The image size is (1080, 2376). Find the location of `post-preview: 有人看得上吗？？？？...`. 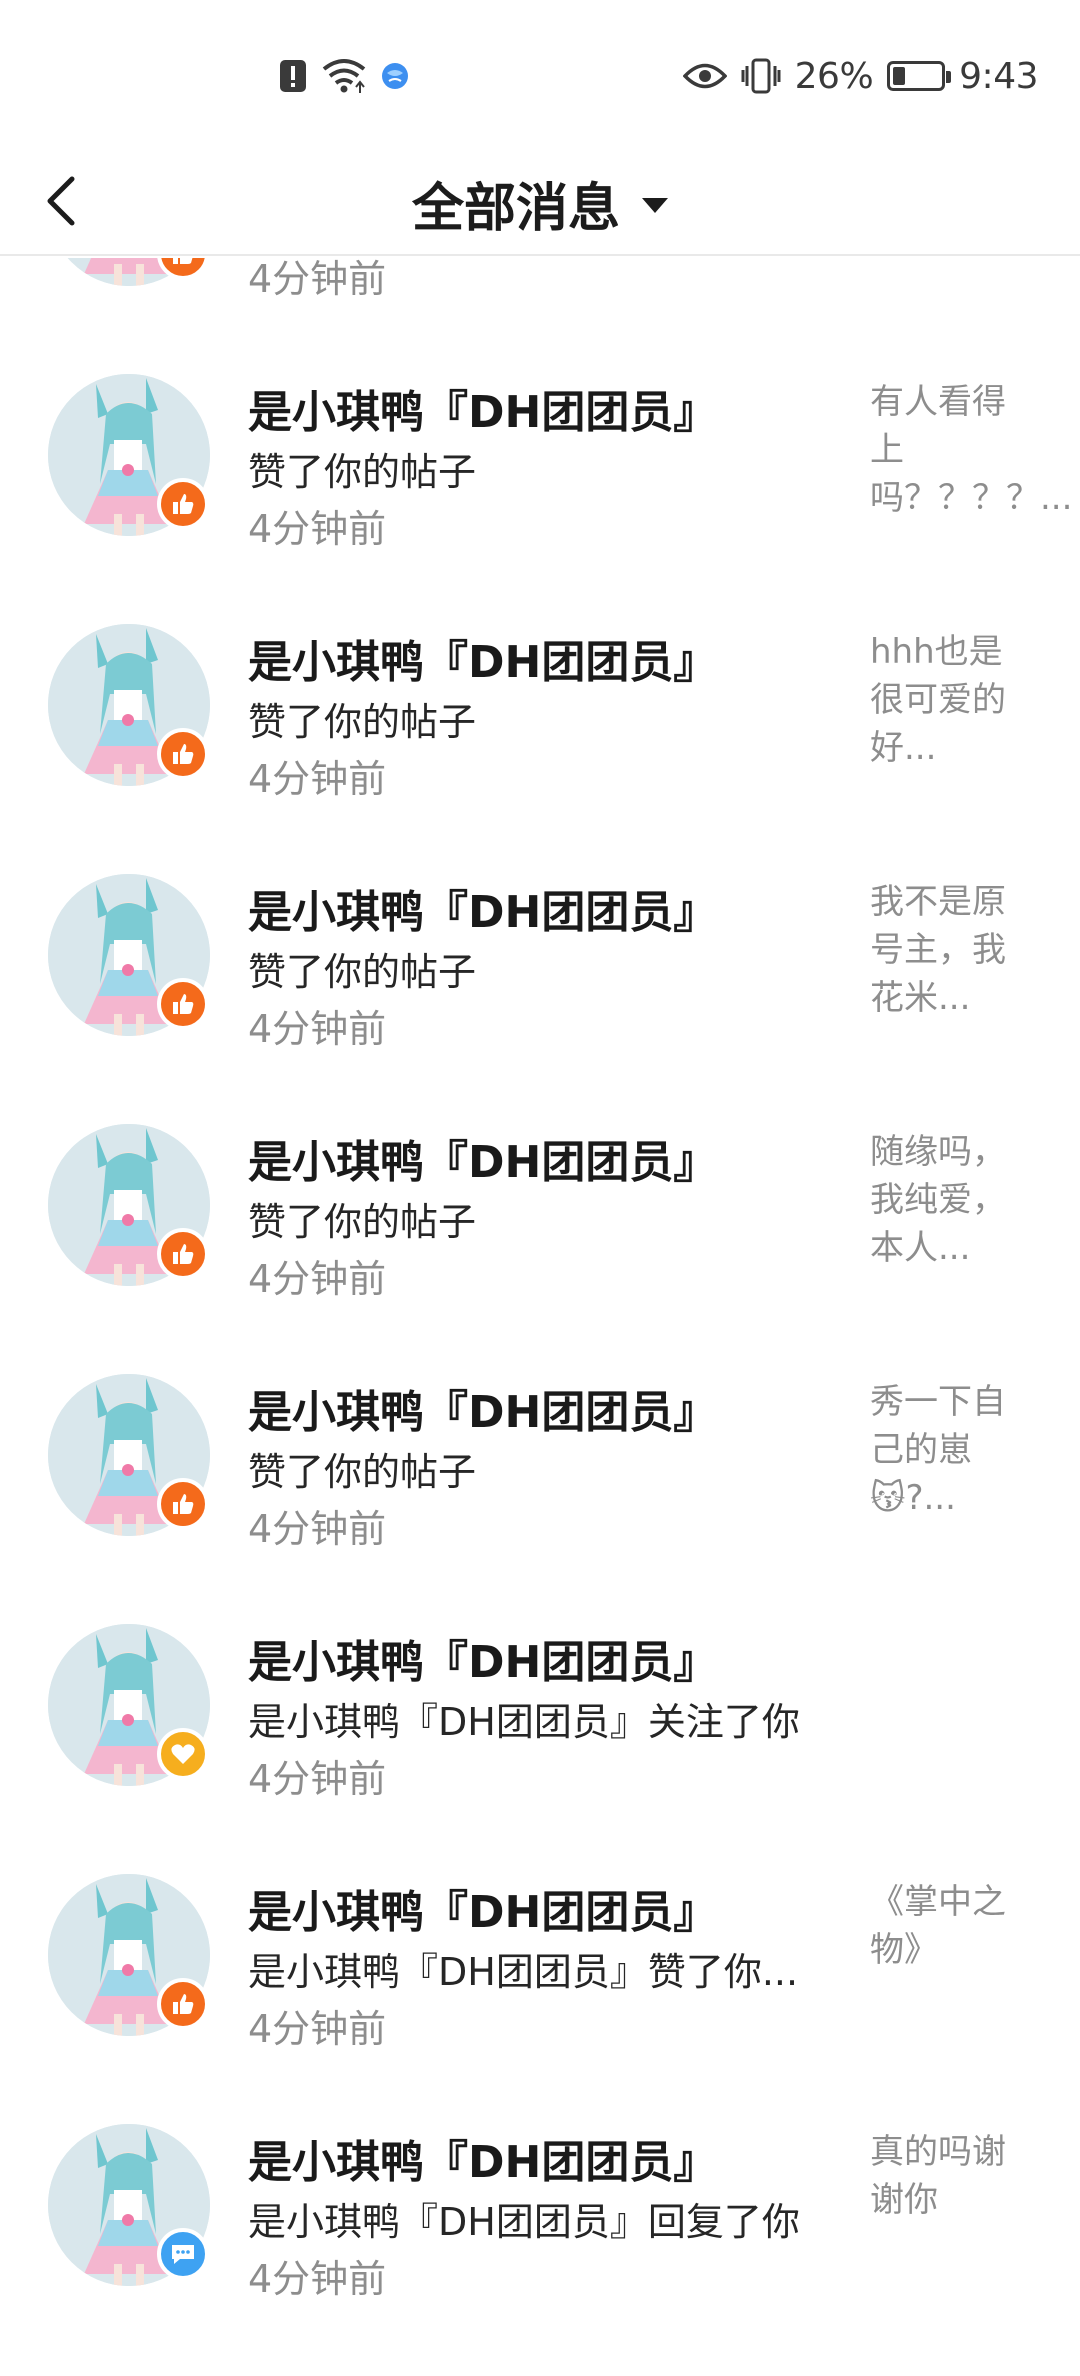

post-preview: 有人看得上吗？？？？... is located at coordinates (971, 450).